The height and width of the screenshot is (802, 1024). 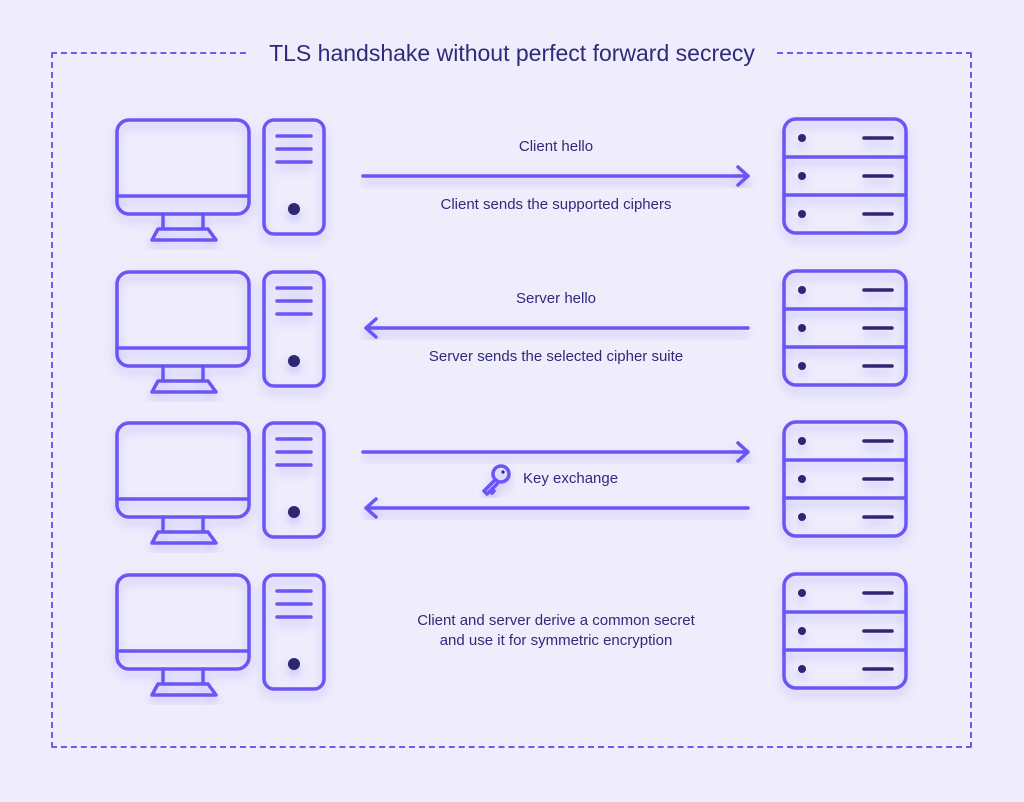 I want to click on server-hello-label: Server hello, so click(x=556, y=298).